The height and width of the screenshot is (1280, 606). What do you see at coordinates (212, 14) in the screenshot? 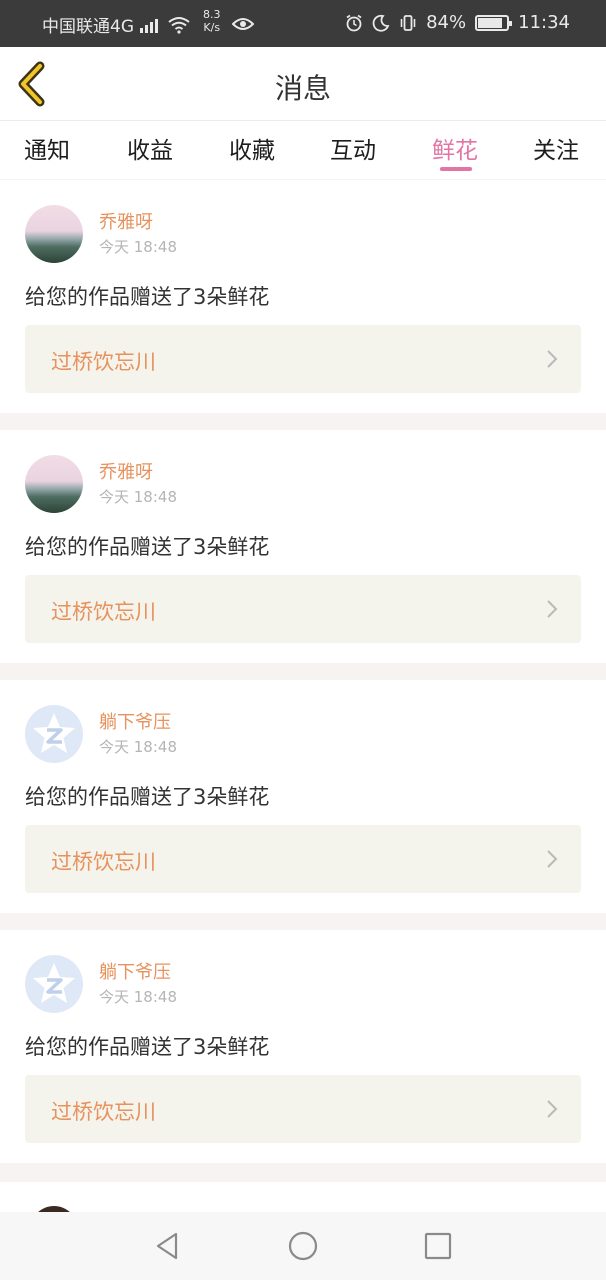
I see `speed-value: 8.3` at bounding box center [212, 14].